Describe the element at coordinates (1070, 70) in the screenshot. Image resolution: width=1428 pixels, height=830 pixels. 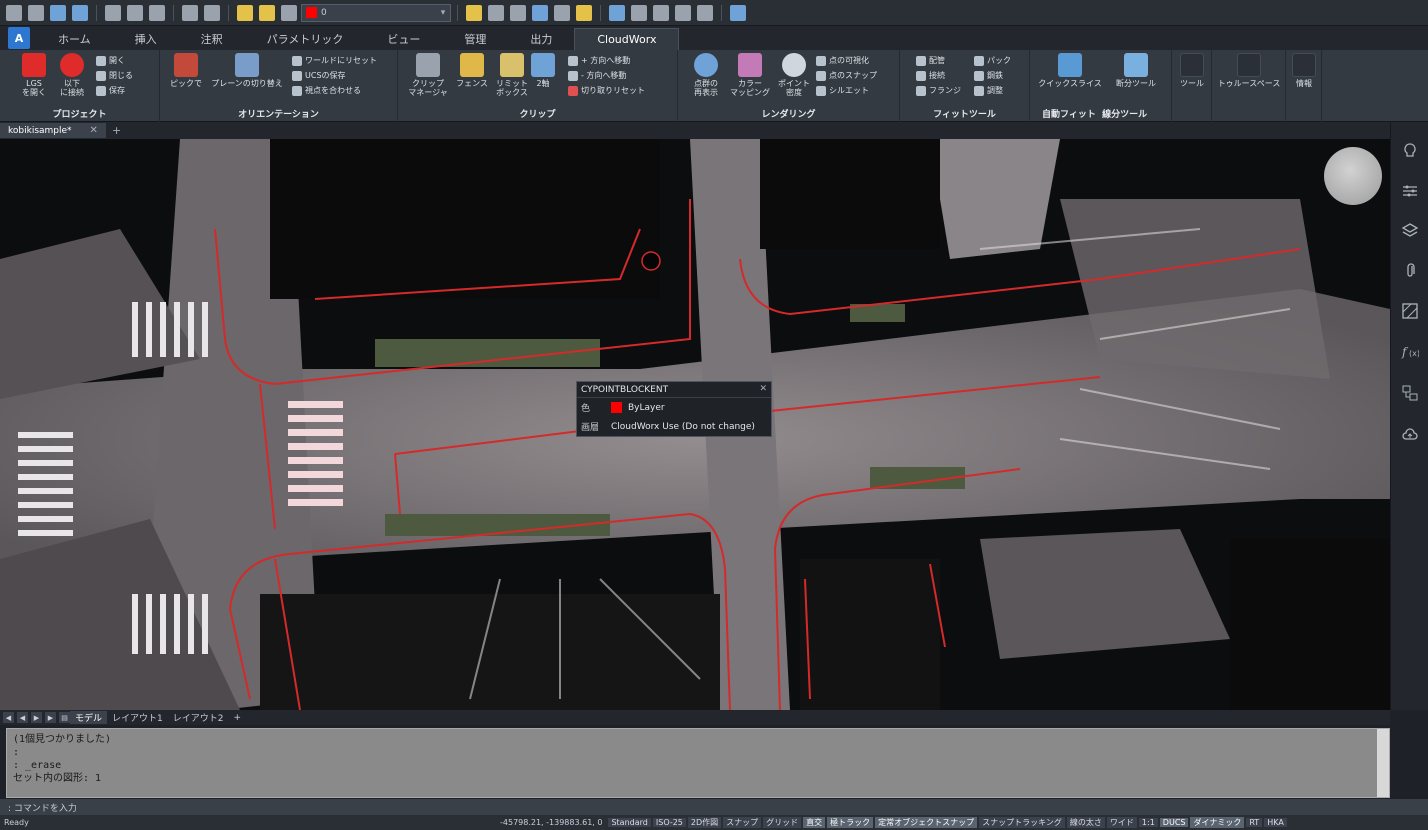
I see `quick-slice-button: クイックスライス` at that location.